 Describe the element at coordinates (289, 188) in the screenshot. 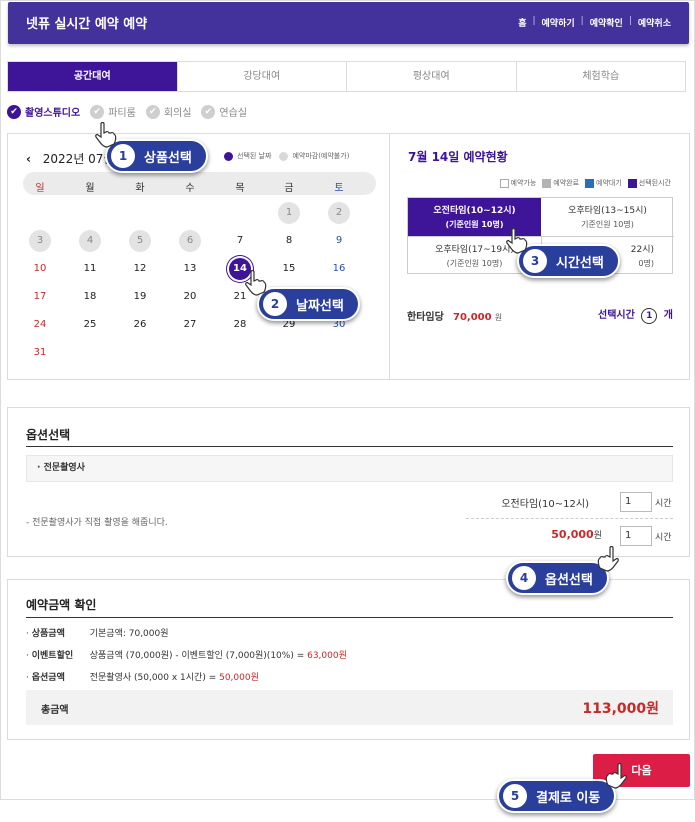

I see `weekday-label: 금` at that location.